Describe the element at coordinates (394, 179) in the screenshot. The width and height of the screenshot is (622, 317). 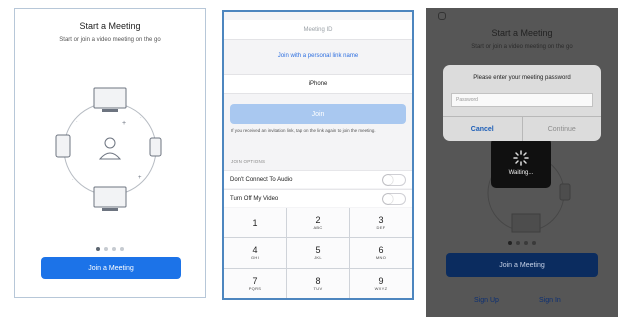
I see `dont-connect-audio-toggle` at that location.